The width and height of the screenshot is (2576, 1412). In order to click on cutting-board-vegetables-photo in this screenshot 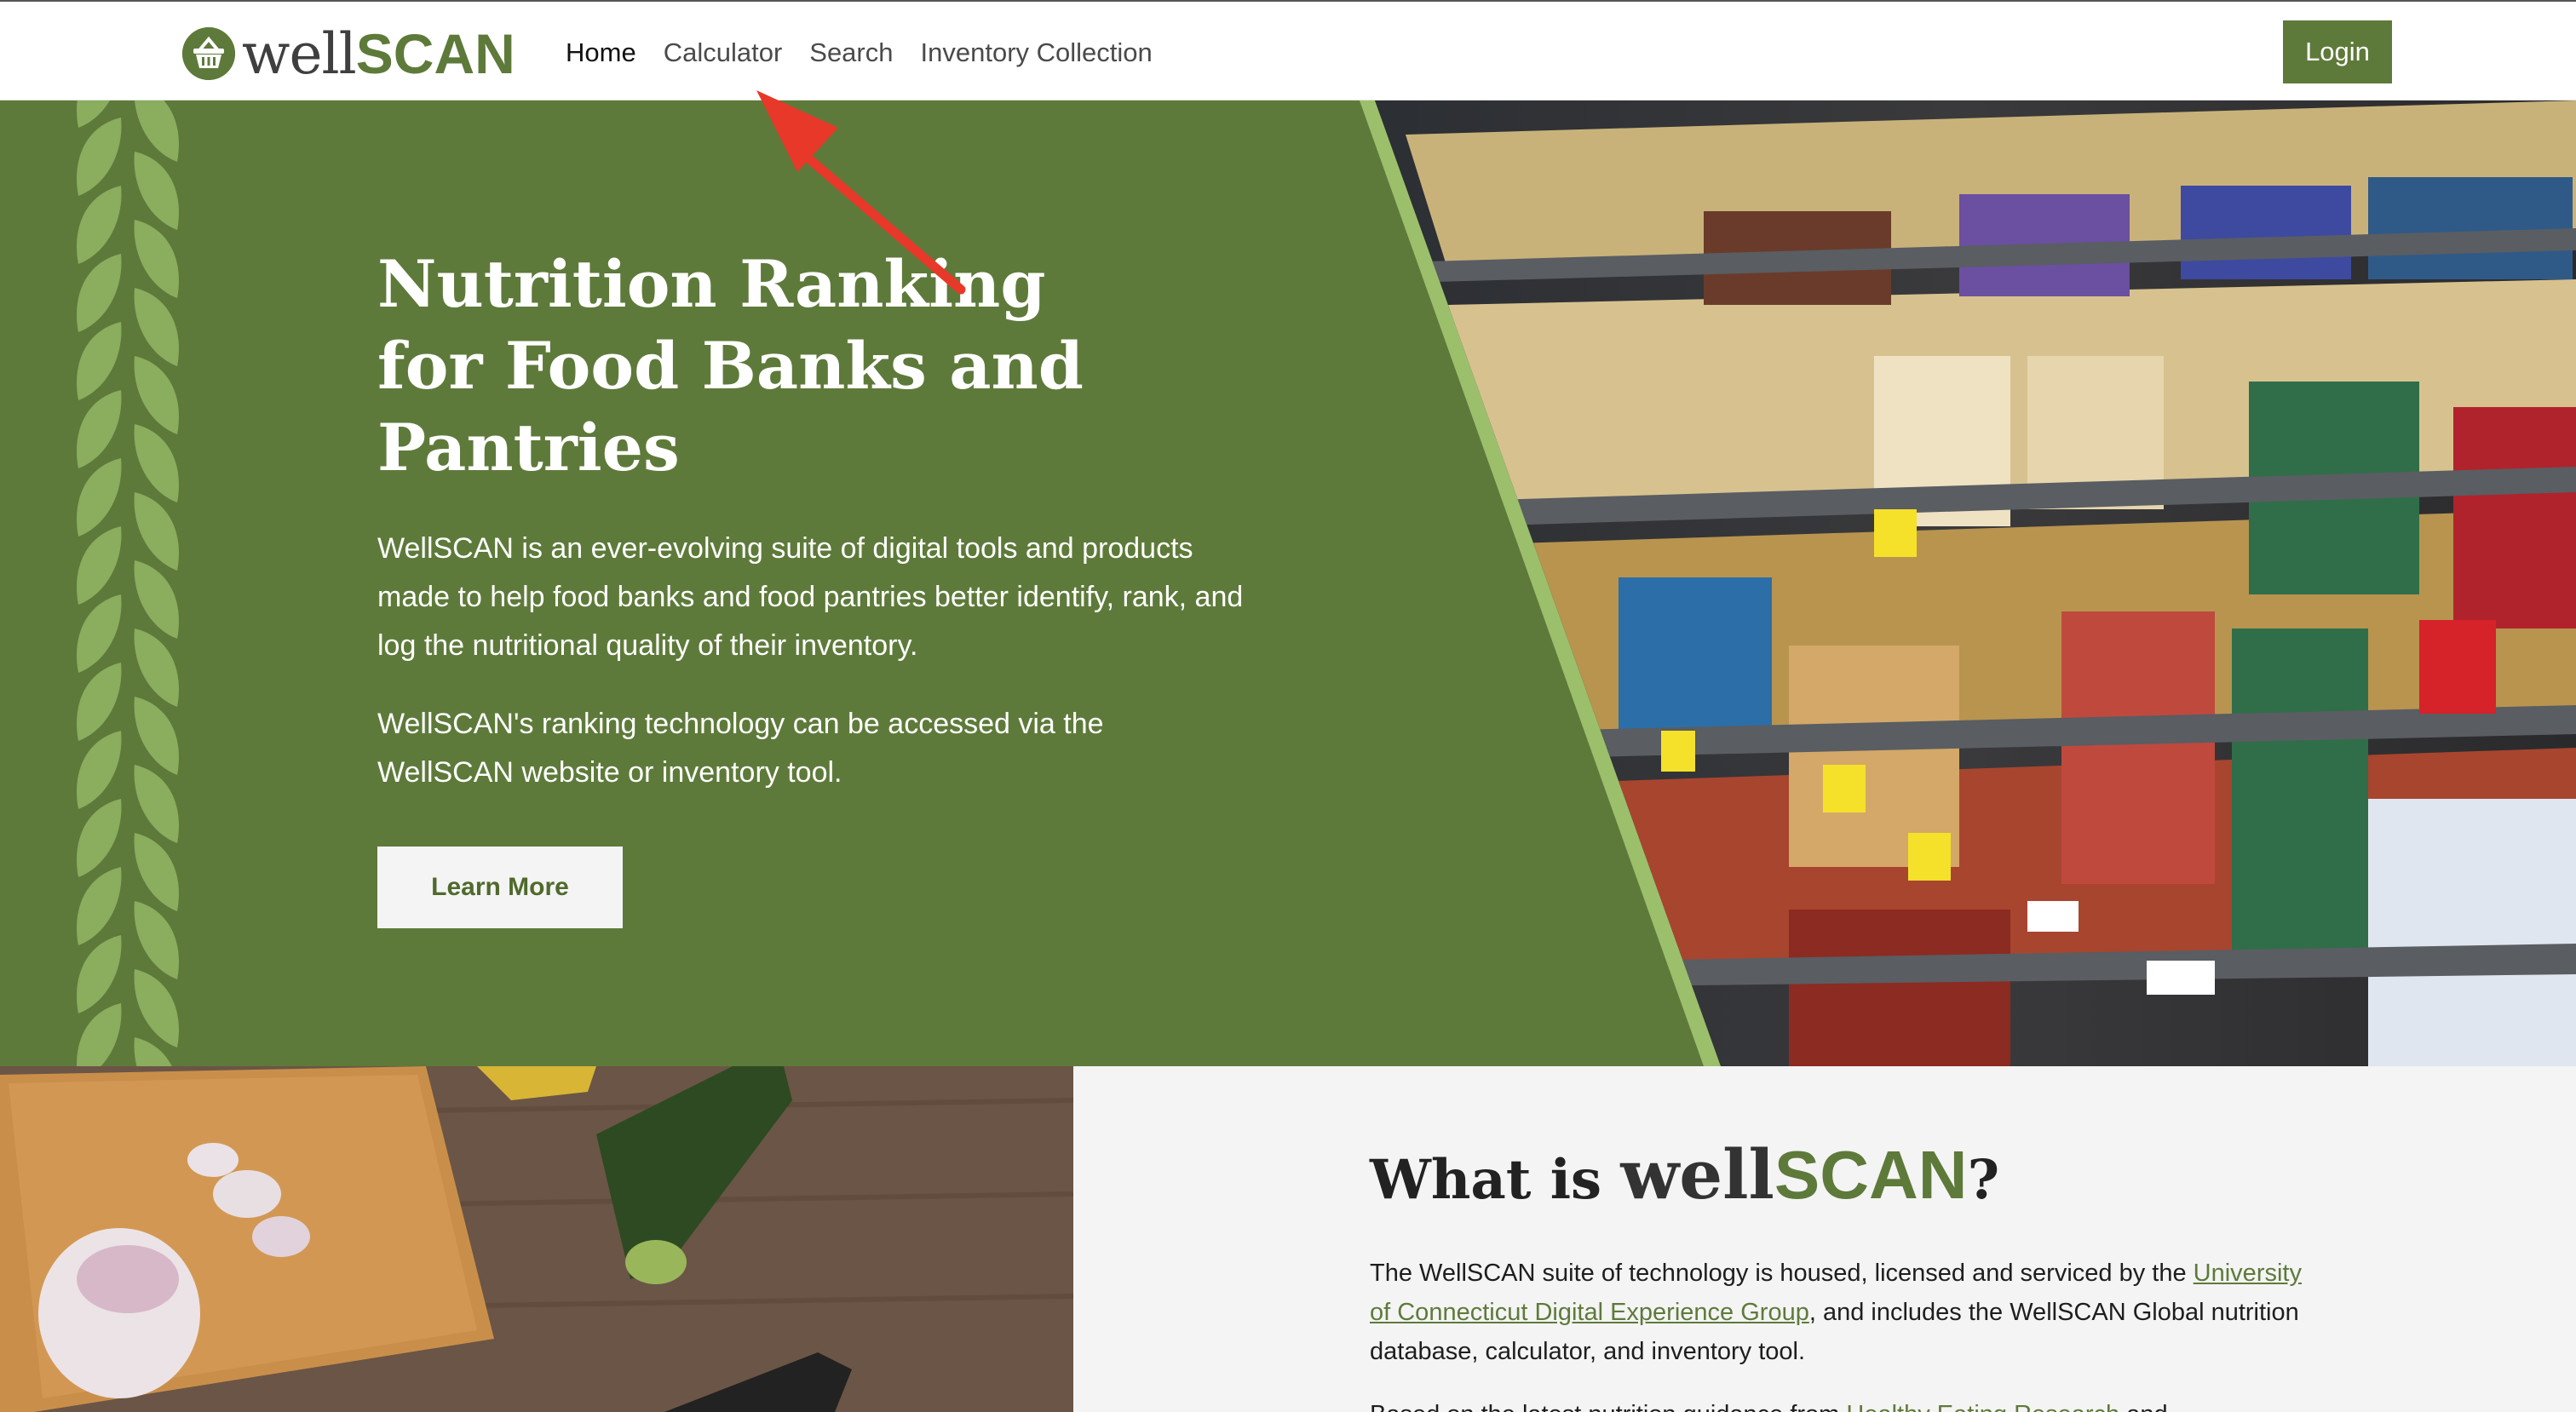, I will do `click(536, 1239)`.